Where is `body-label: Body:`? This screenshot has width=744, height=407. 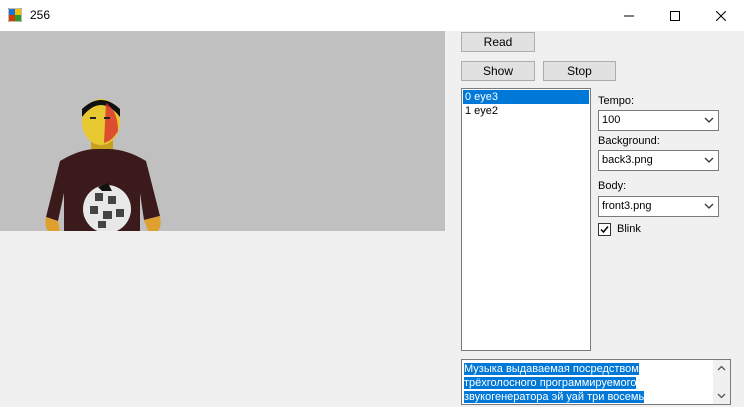 body-label: Body: is located at coordinates (612, 186).